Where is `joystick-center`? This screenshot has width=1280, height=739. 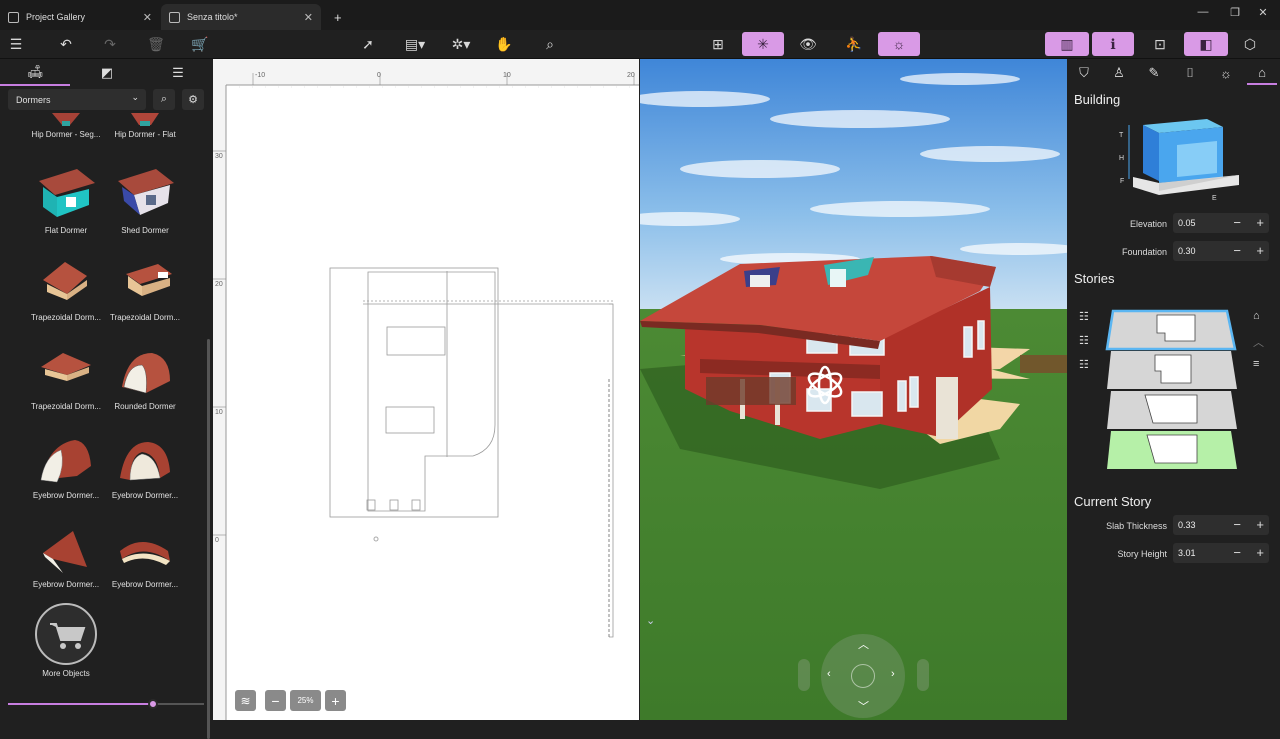
joystick-center is located at coordinates (863, 676).